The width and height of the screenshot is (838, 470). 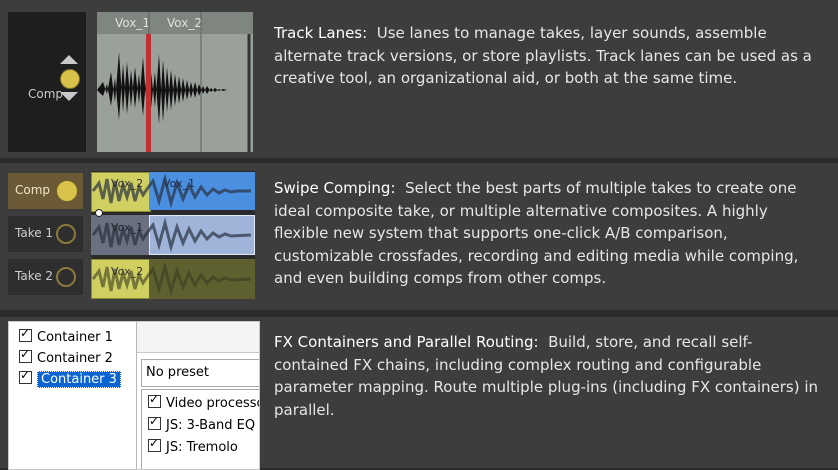 What do you see at coordinates (75, 358) in the screenshot?
I see `container-2-label: Container 2` at bounding box center [75, 358].